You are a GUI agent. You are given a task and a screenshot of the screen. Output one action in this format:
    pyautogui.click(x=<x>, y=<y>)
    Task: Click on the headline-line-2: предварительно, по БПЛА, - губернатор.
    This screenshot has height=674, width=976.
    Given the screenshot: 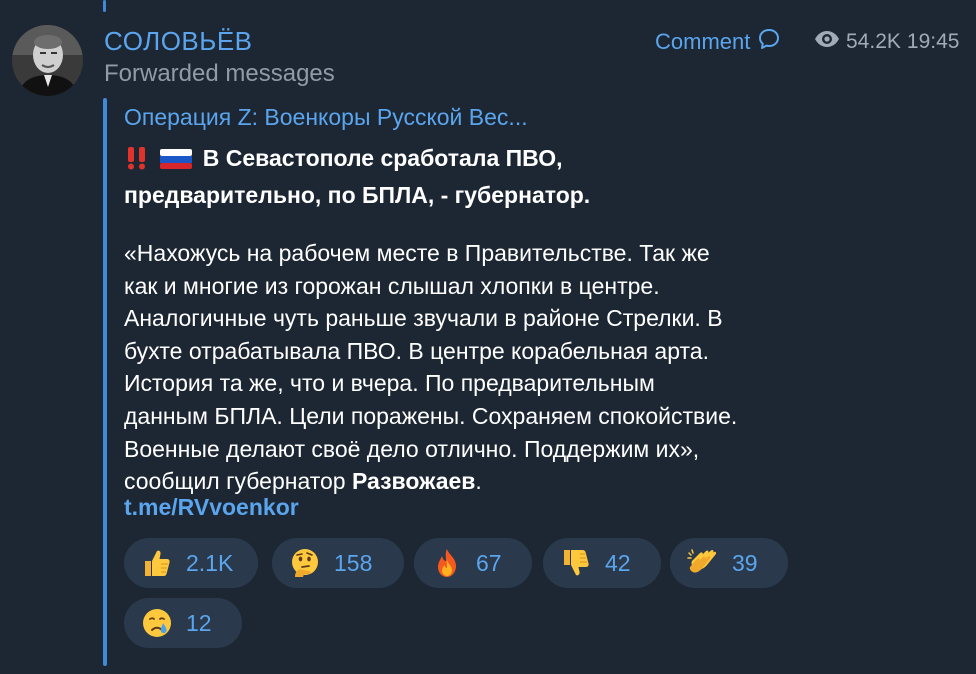 What is the action you would take?
    pyautogui.click(x=357, y=195)
    